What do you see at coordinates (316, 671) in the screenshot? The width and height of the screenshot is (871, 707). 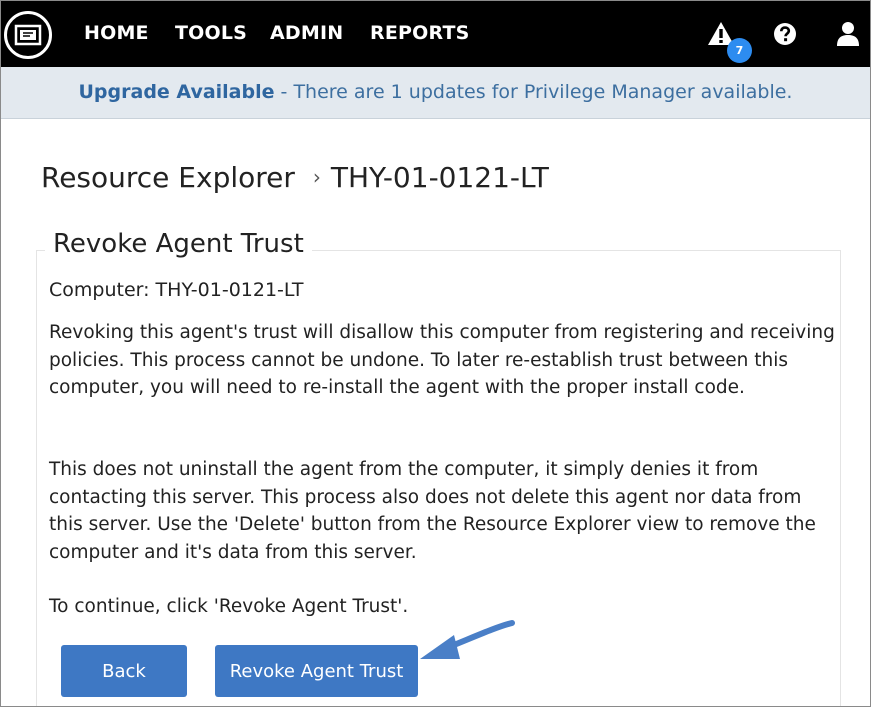 I see `revoke-agent-trust-button: Revoke Agent Trust` at bounding box center [316, 671].